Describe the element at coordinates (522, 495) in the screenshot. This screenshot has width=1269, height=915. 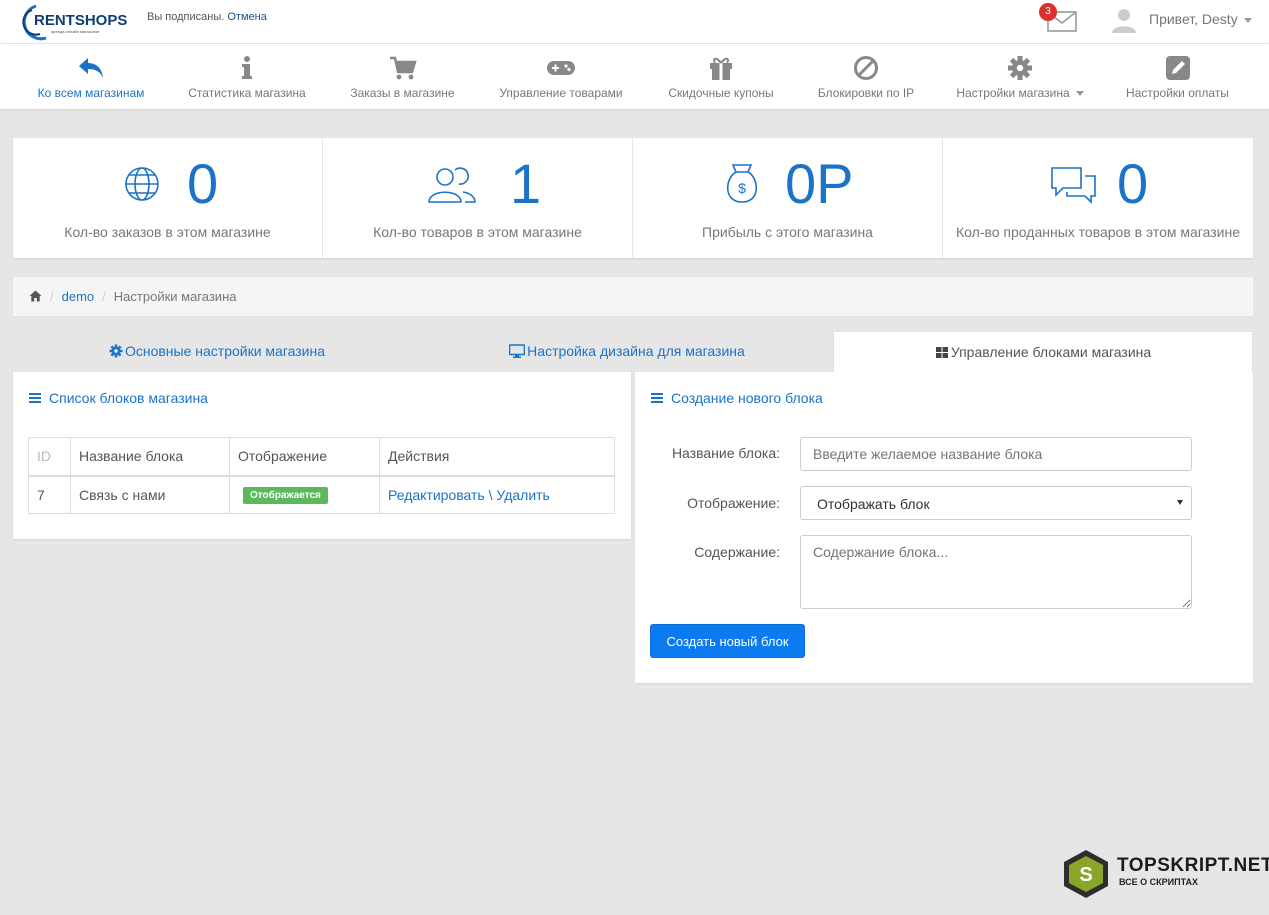
I see `delete-block-link: Удалить` at that location.